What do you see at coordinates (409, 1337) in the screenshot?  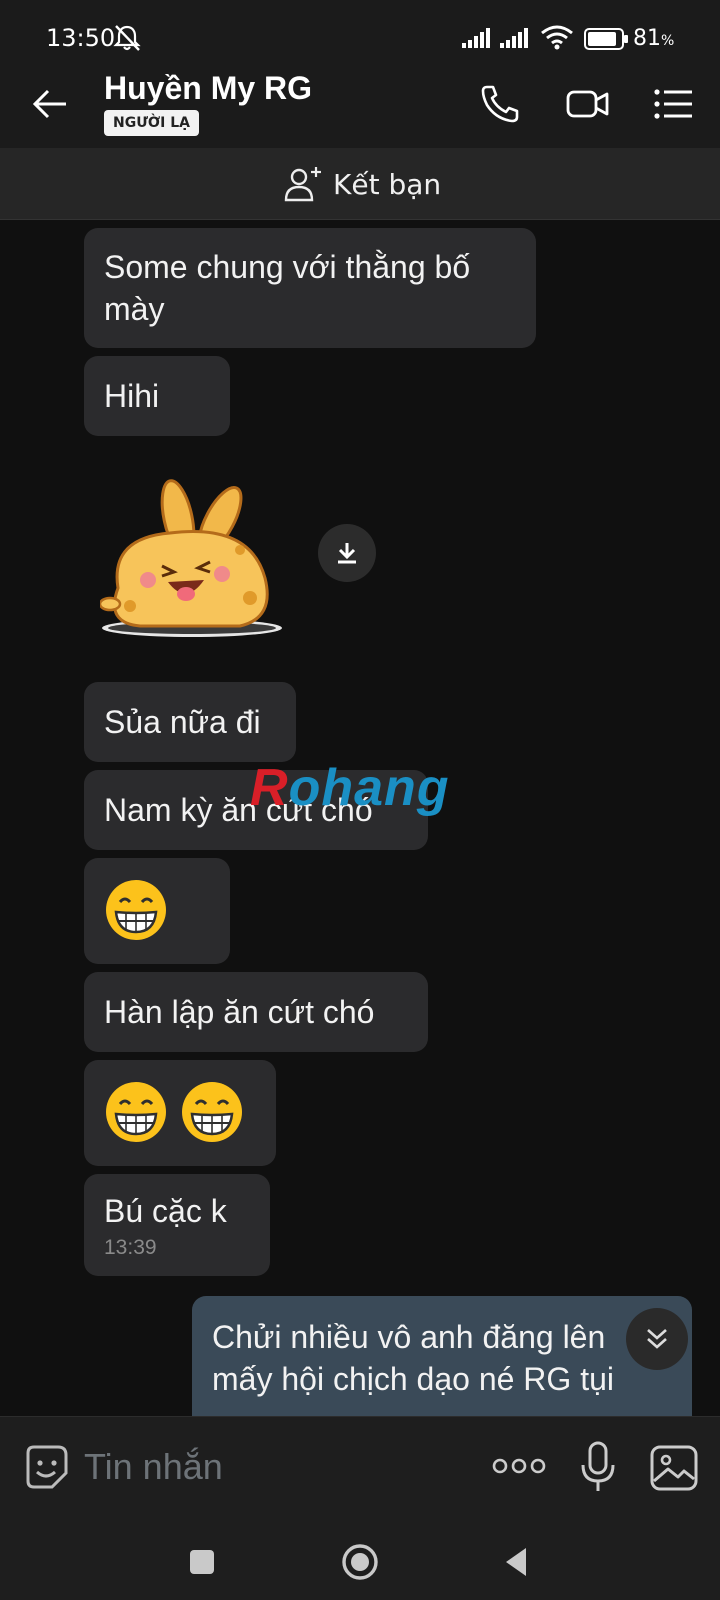 I see `message-text: Chửi nhiều vô anh đăng lên` at bounding box center [409, 1337].